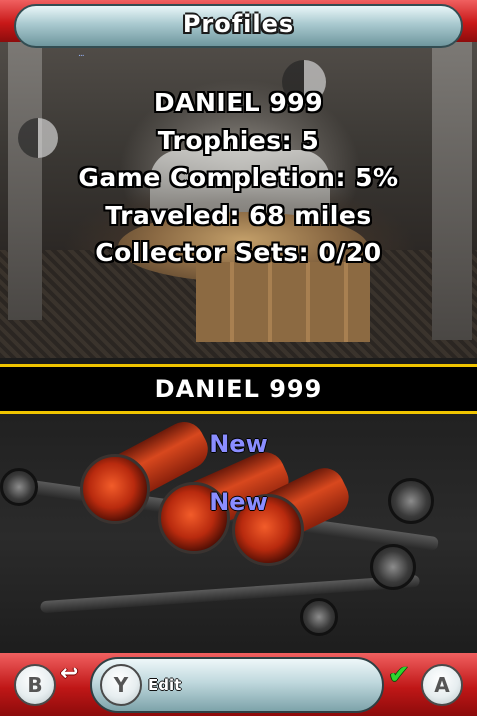 This screenshot has width=477, height=716. Describe the element at coordinates (35, 685) in the screenshot. I see `b-button: B` at that location.